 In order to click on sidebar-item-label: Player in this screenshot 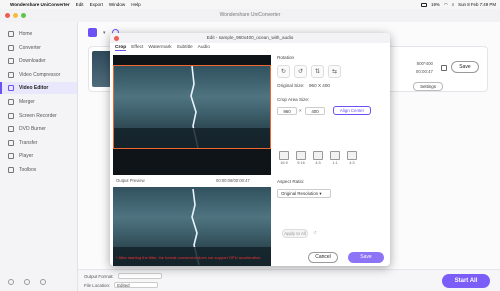, I will do `click(26, 156)`.